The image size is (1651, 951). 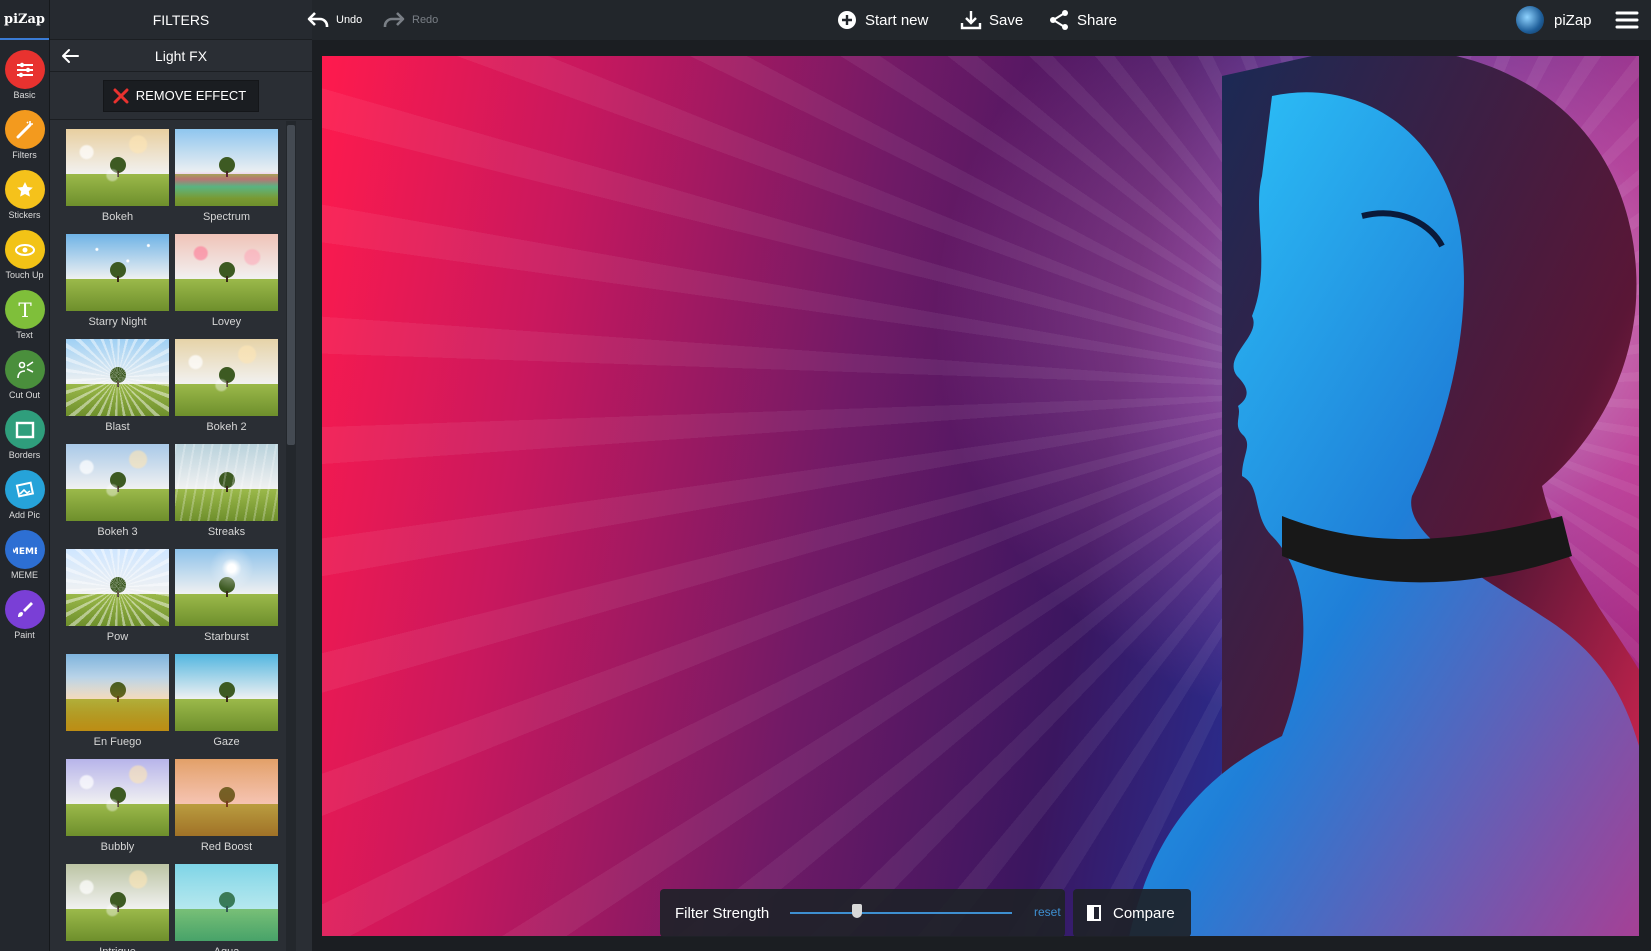 What do you see at coordinates (24, 250) in the screenshot?
I see `rail-item-touch-up: Touch Up` at bounding box center [24, 250].